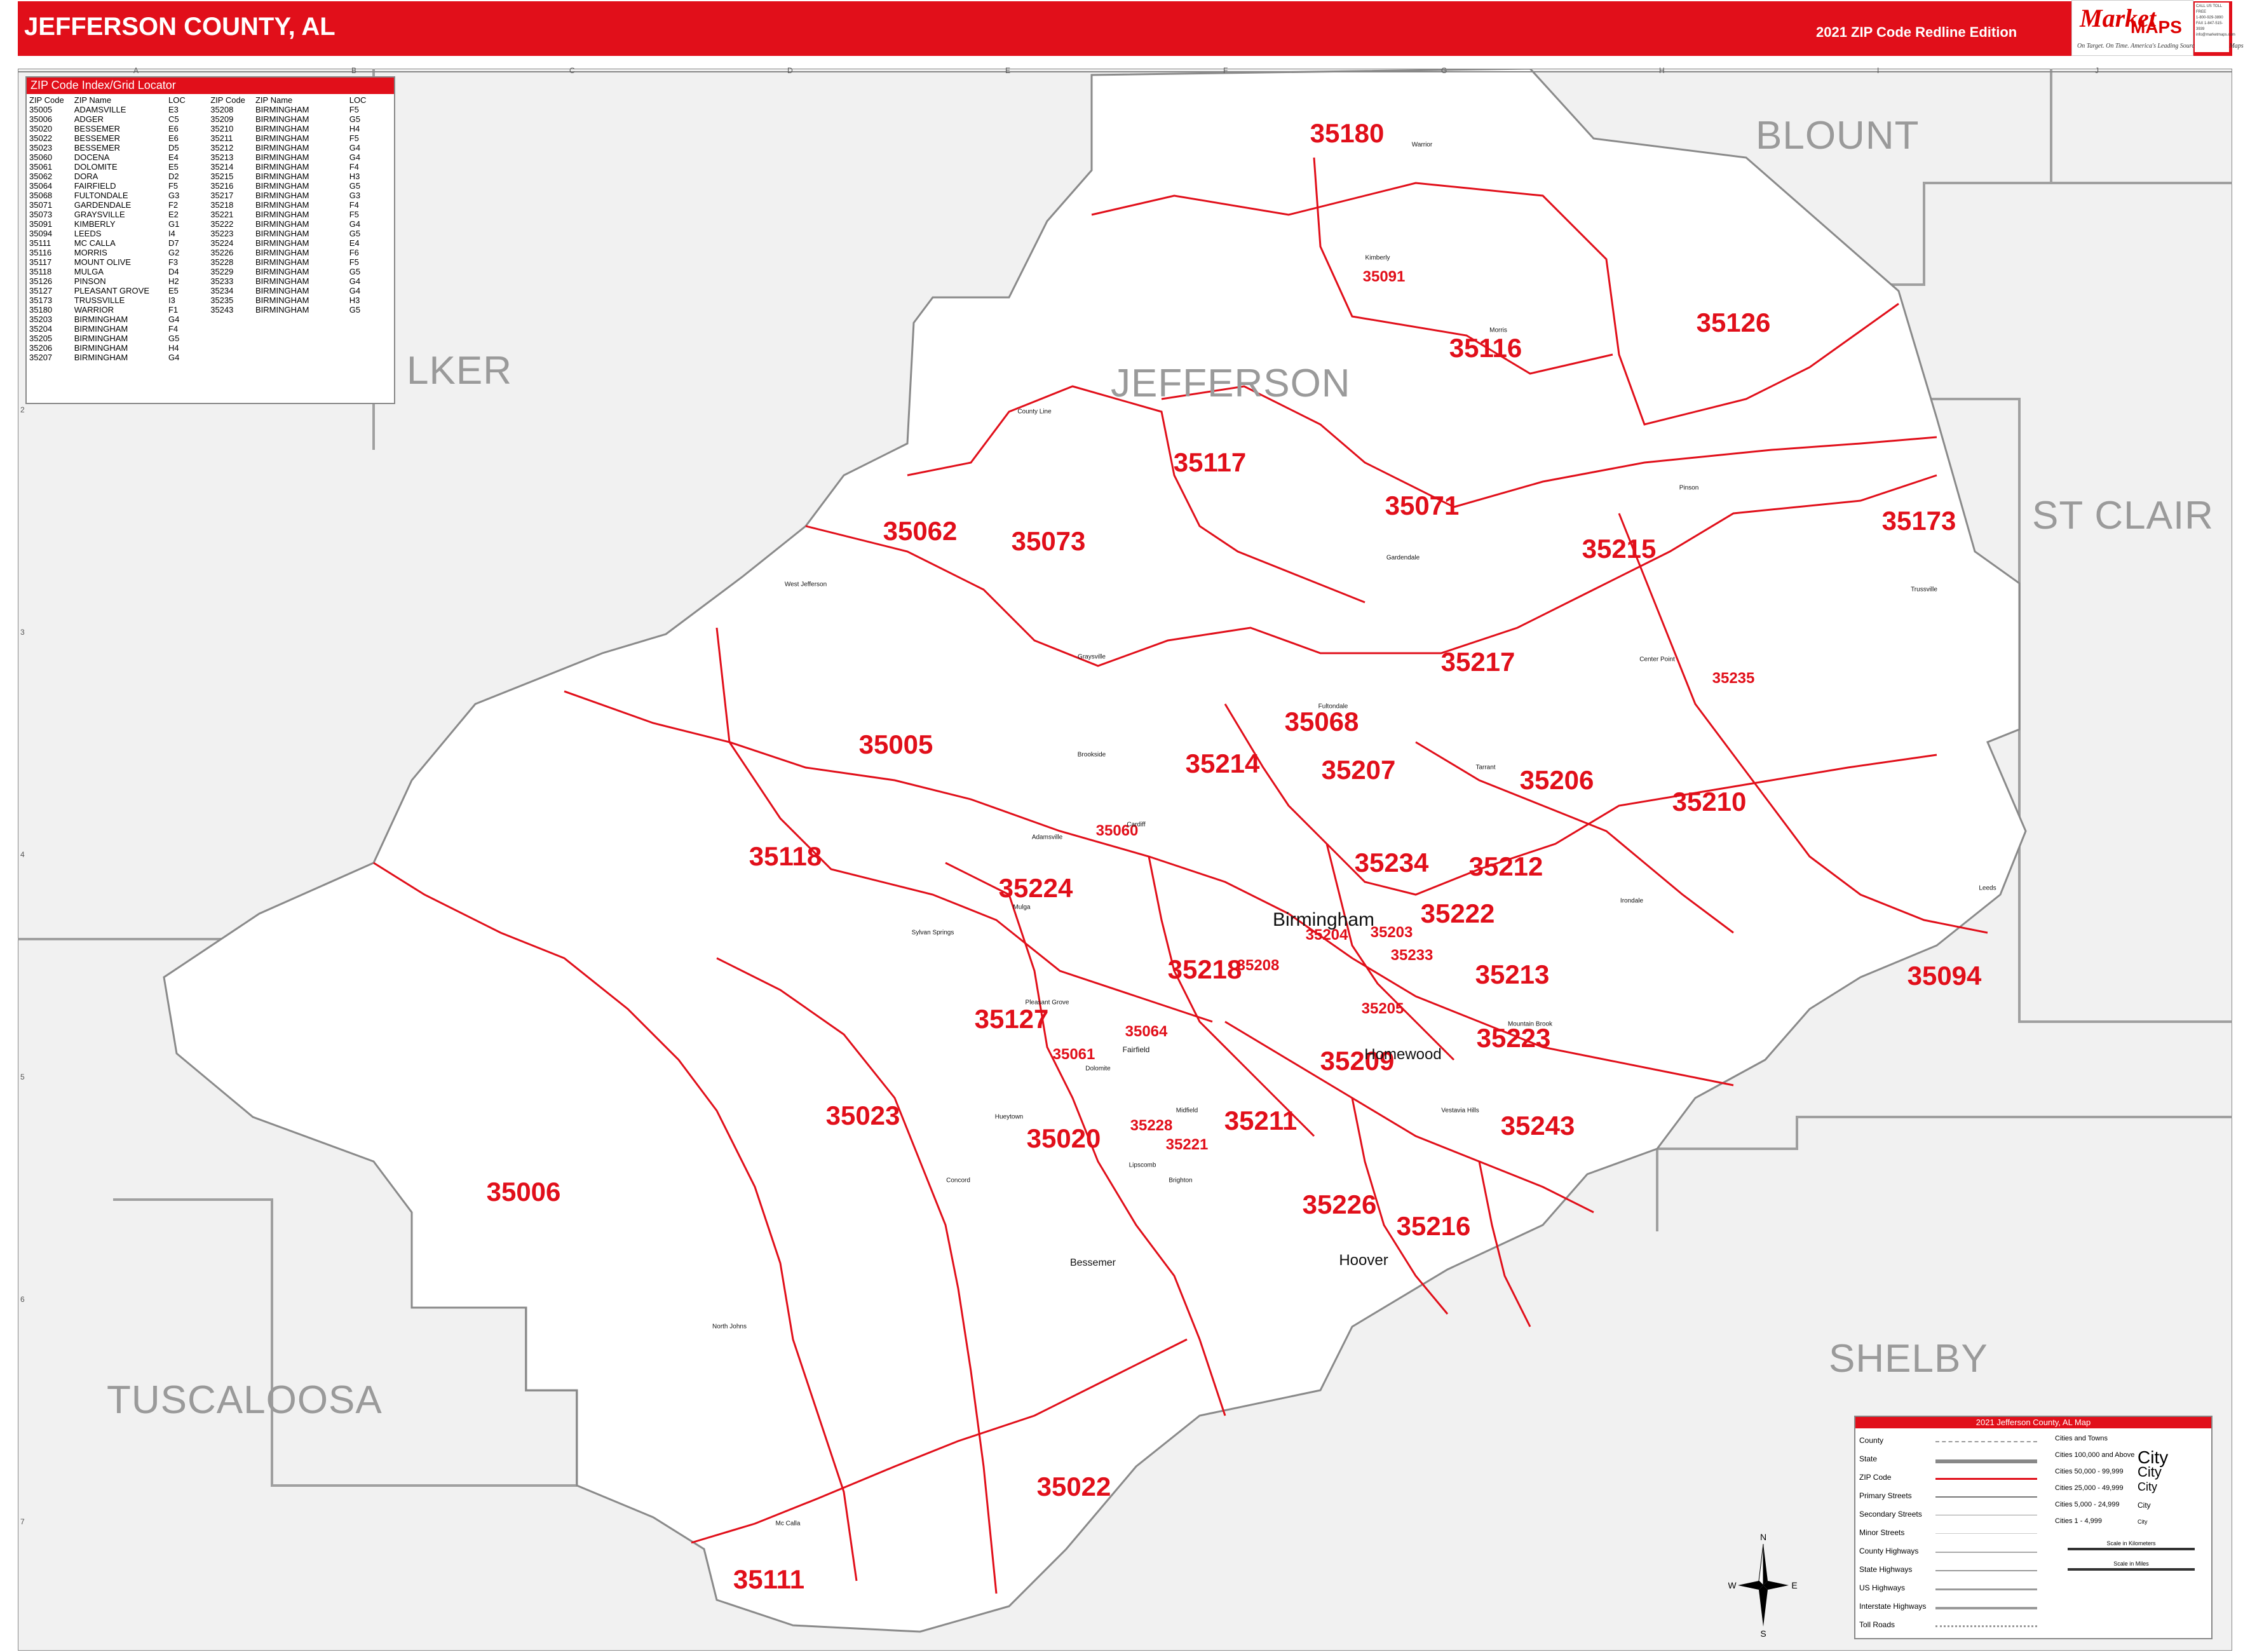 The width and height of the screenshot is (2250, 1652). I want to click on zip-index-cell: 35023, so click(41, 147).